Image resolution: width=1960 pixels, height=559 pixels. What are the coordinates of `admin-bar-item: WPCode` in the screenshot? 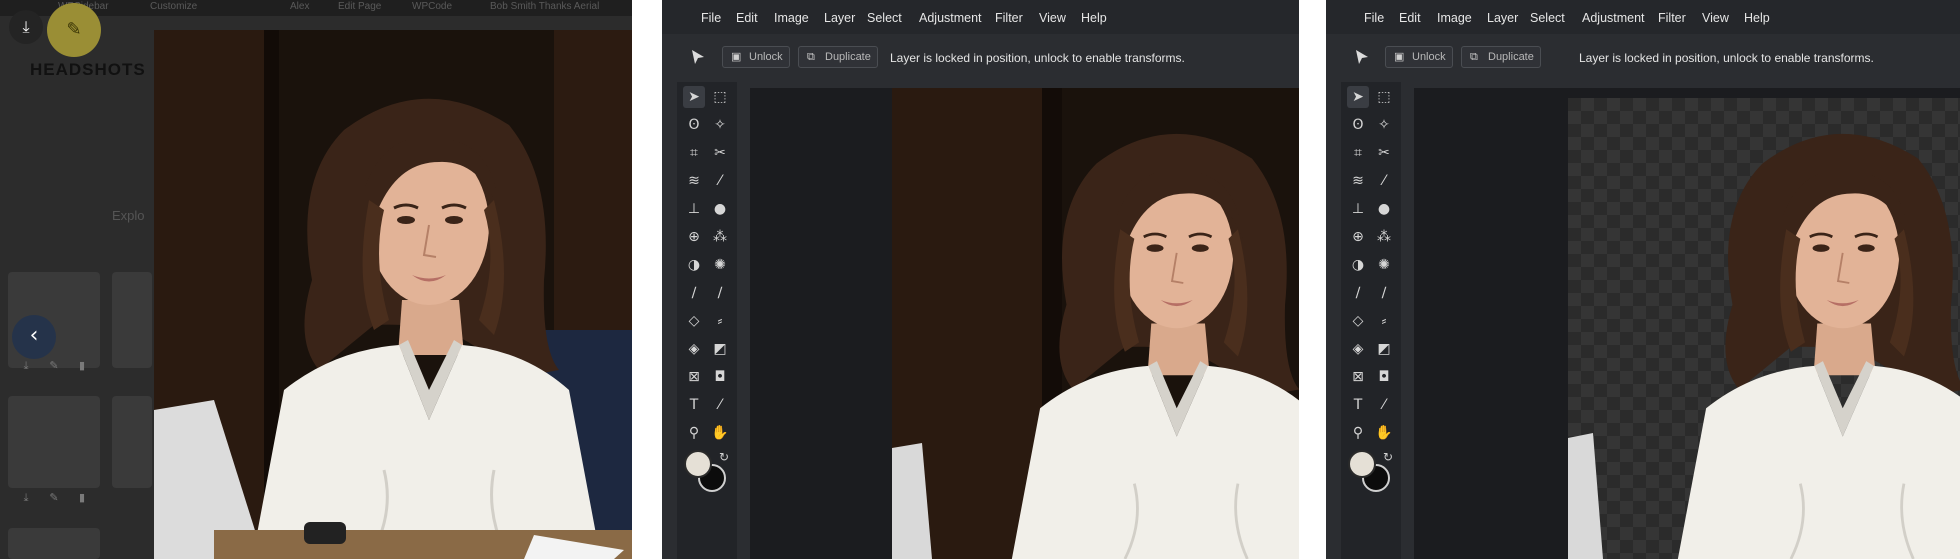 It's located at (432, 6).